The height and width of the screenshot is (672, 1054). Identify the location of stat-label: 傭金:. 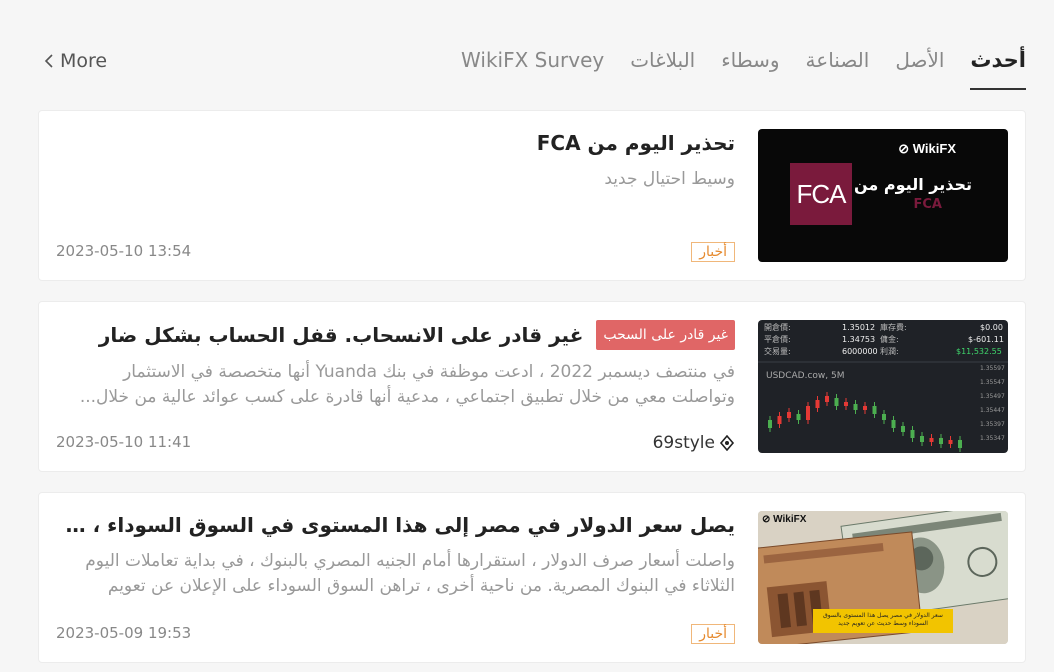
(889, 339).